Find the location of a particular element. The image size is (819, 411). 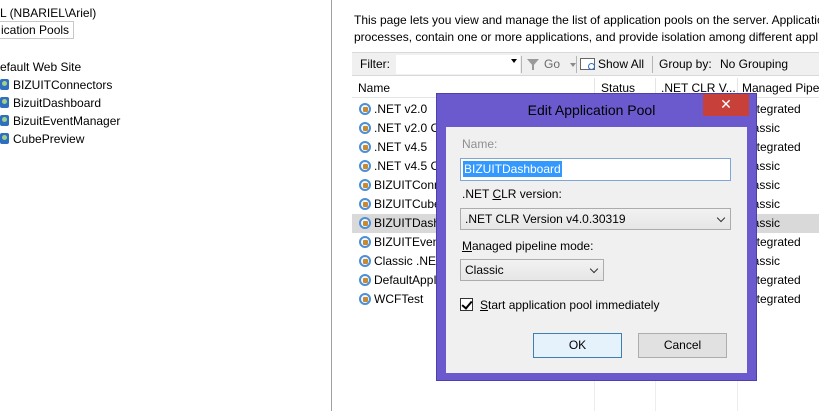

pipeline-mode-value: Classic is located at coordinates (484, 270).